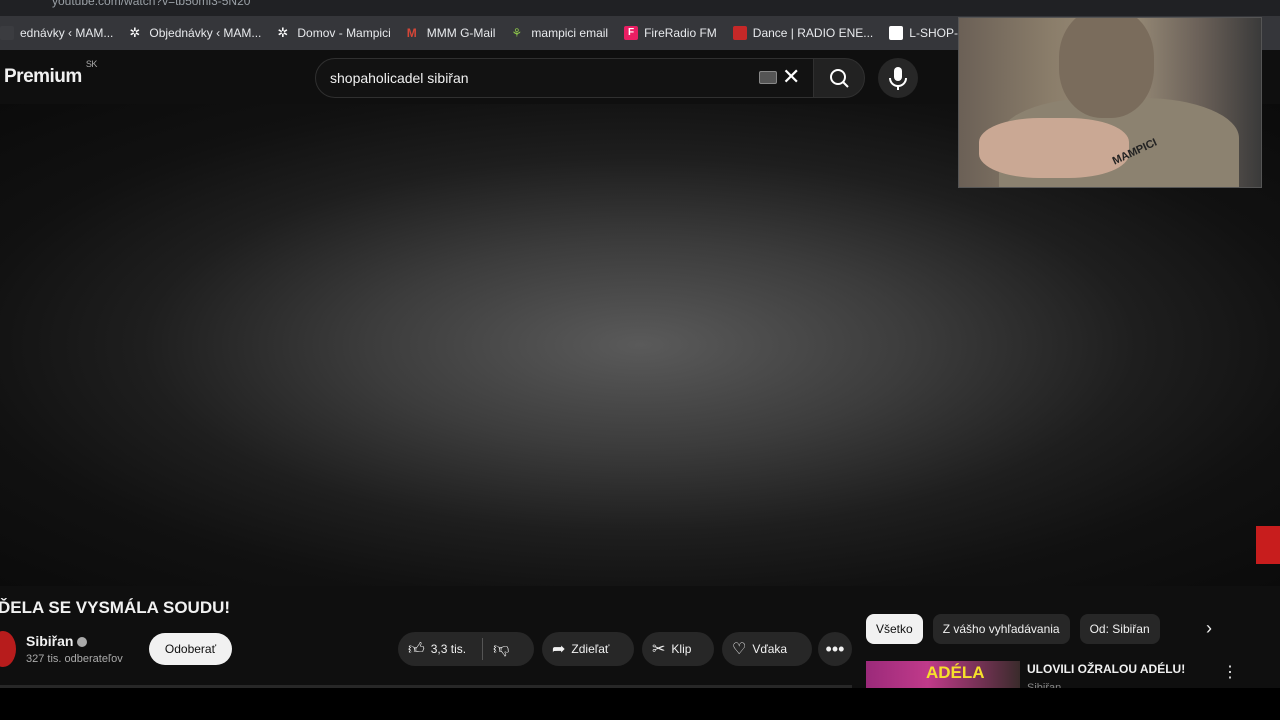 Image resolution: width=1280 pixels, height=720 pixels. What do you see at coordinates (451, 33) in the screenshot?
I see `bookmark-item: M MMM G-Mail` at bounding box center [451, 33].